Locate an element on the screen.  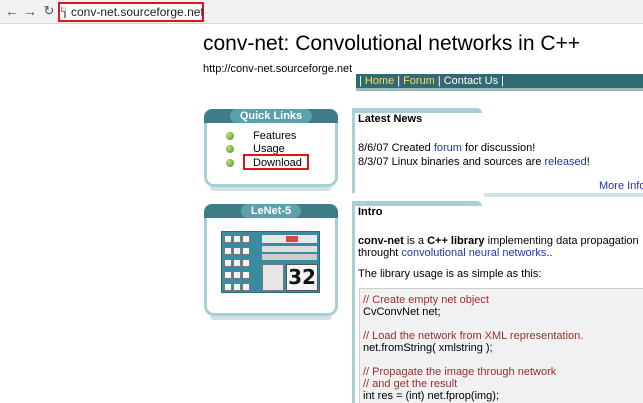
back-arrow-icon: ← is located at coordinates (12, 11).